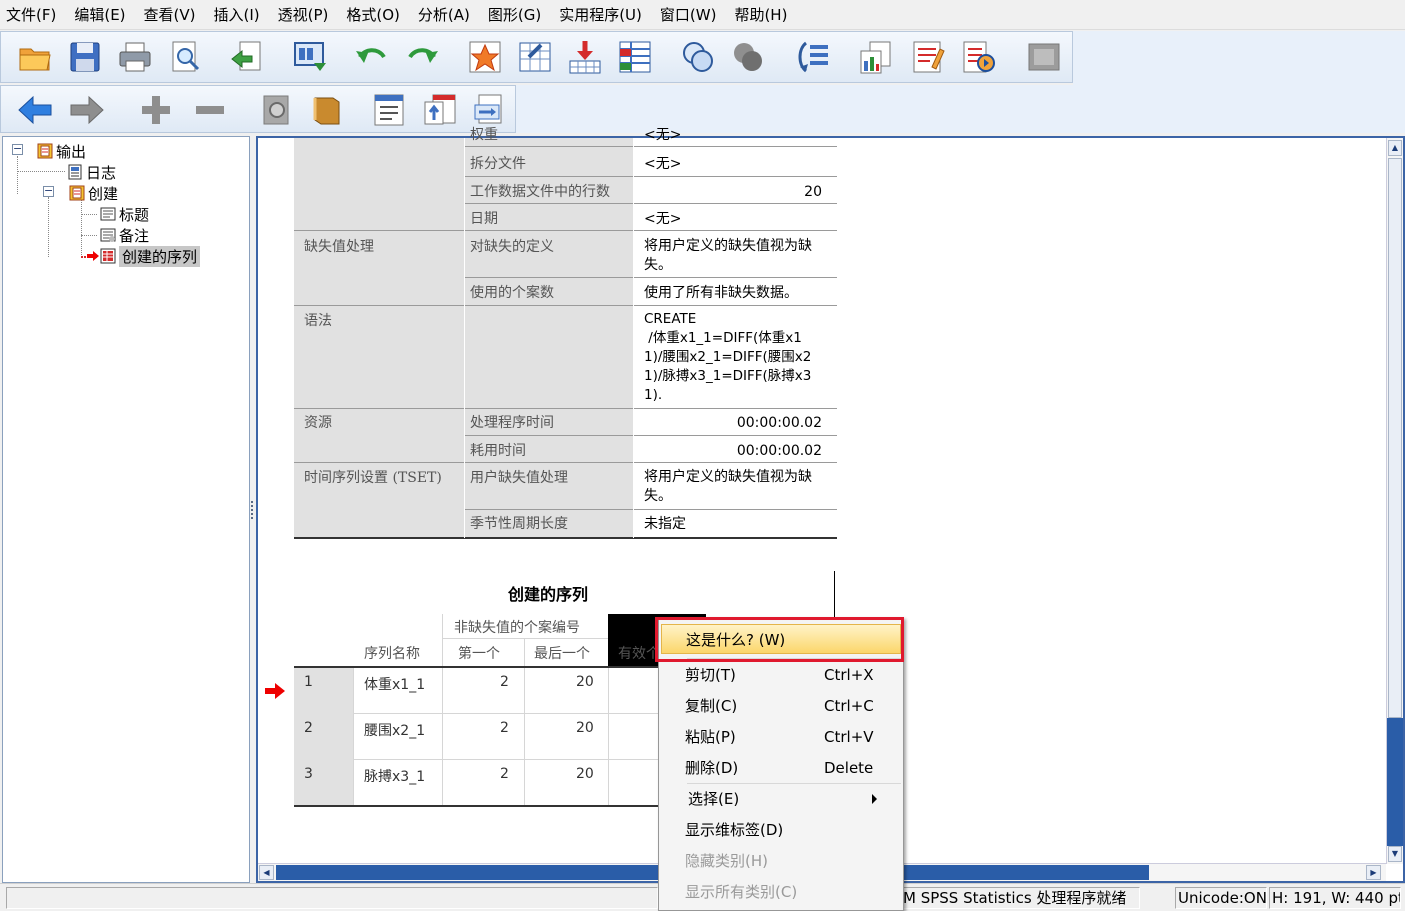 The width and height of the screenshot is (1405, 911). I want to click on show-icon, so click(277, 110).